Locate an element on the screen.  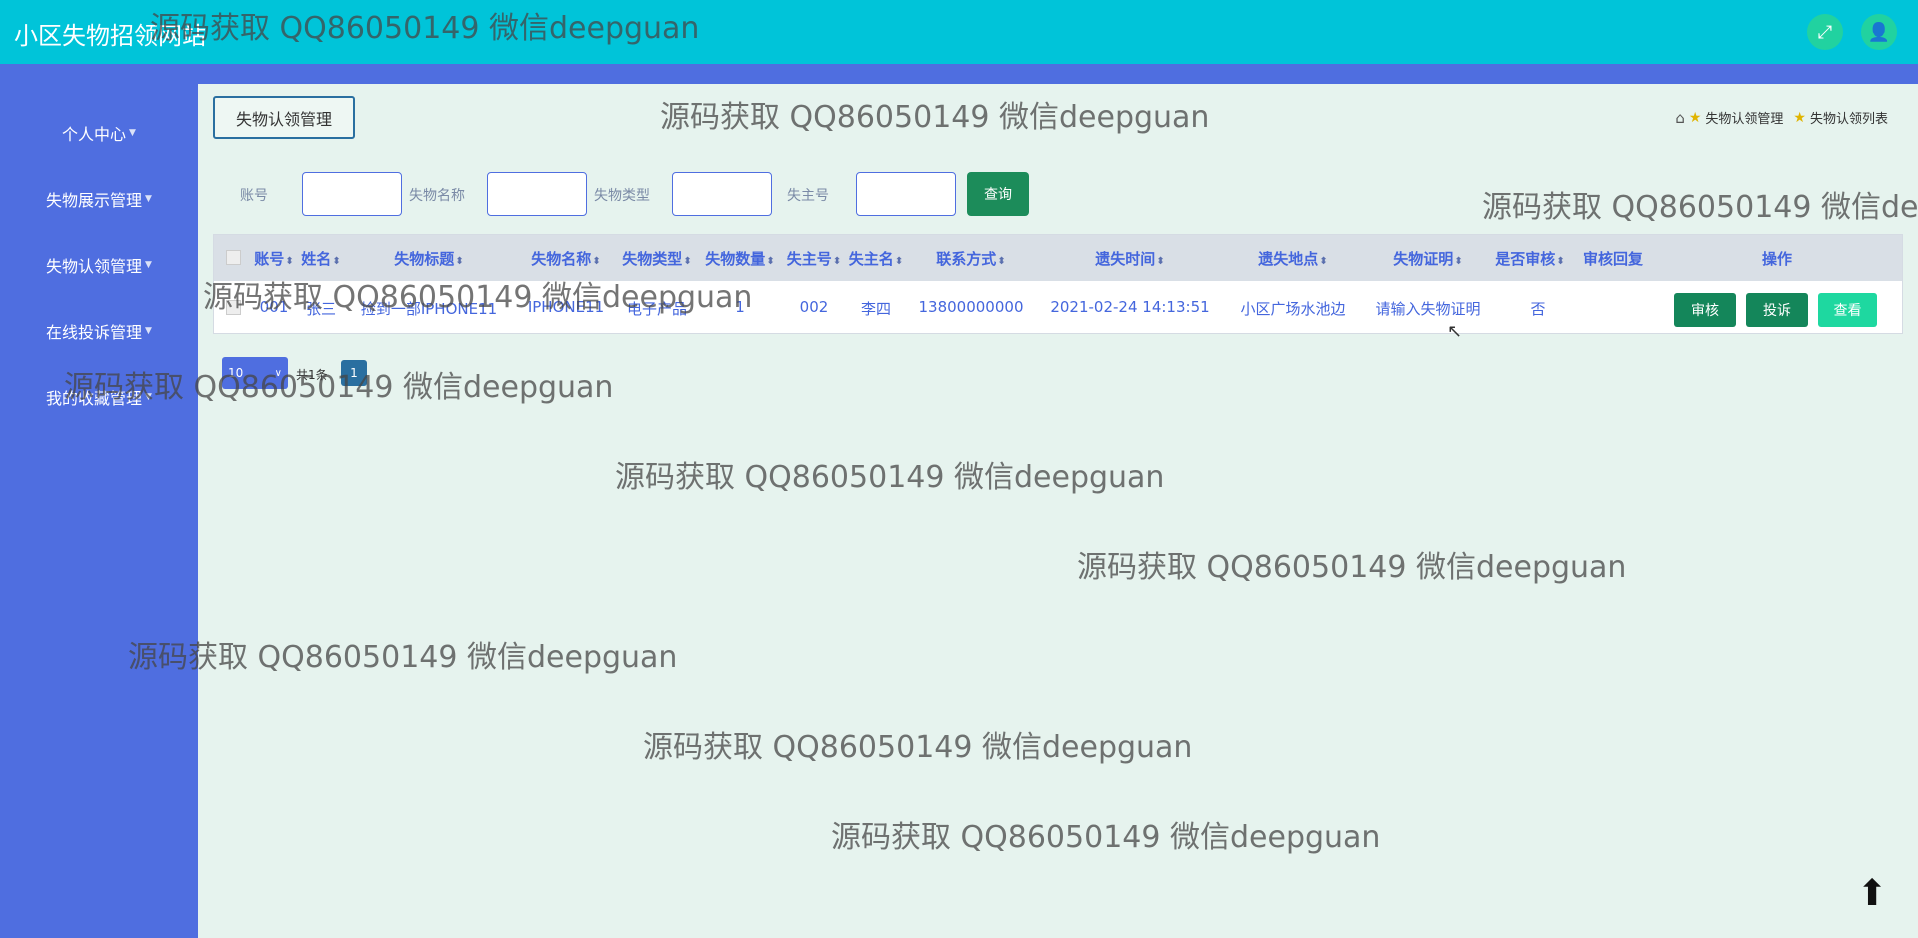
sidebar-item-item-display: 失物展示管理 ▼ is located at coordinates (99, 199).